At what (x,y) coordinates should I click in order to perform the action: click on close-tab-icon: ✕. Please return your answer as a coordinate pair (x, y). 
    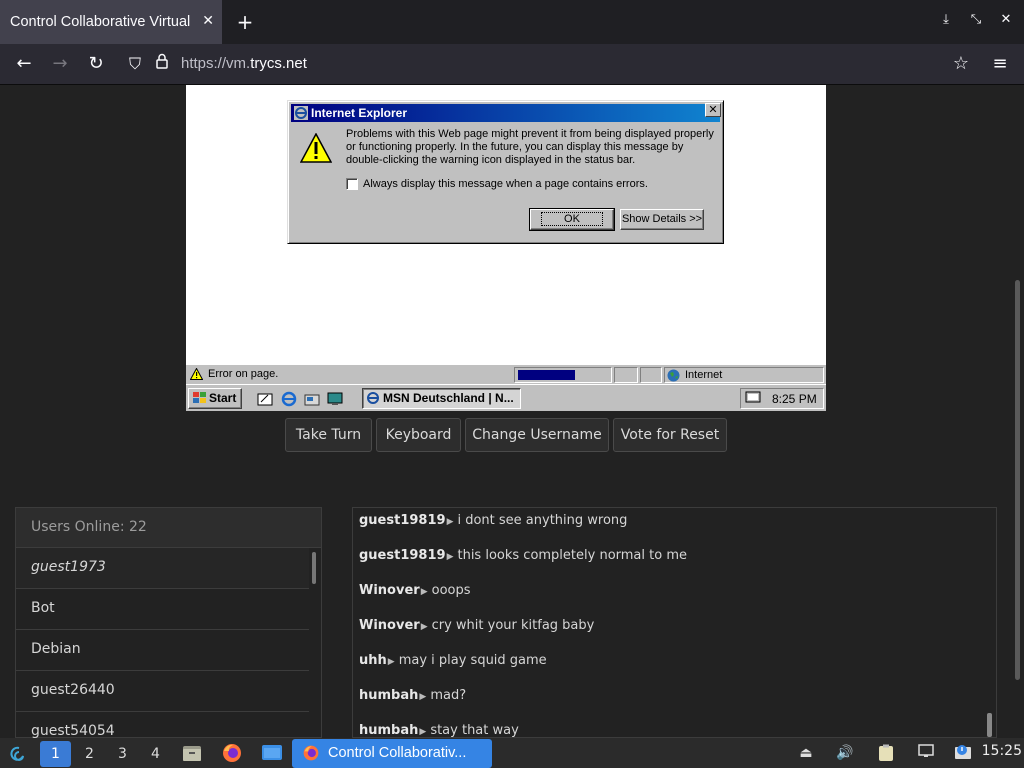
    Looking at the image, I should click on (208, 21).